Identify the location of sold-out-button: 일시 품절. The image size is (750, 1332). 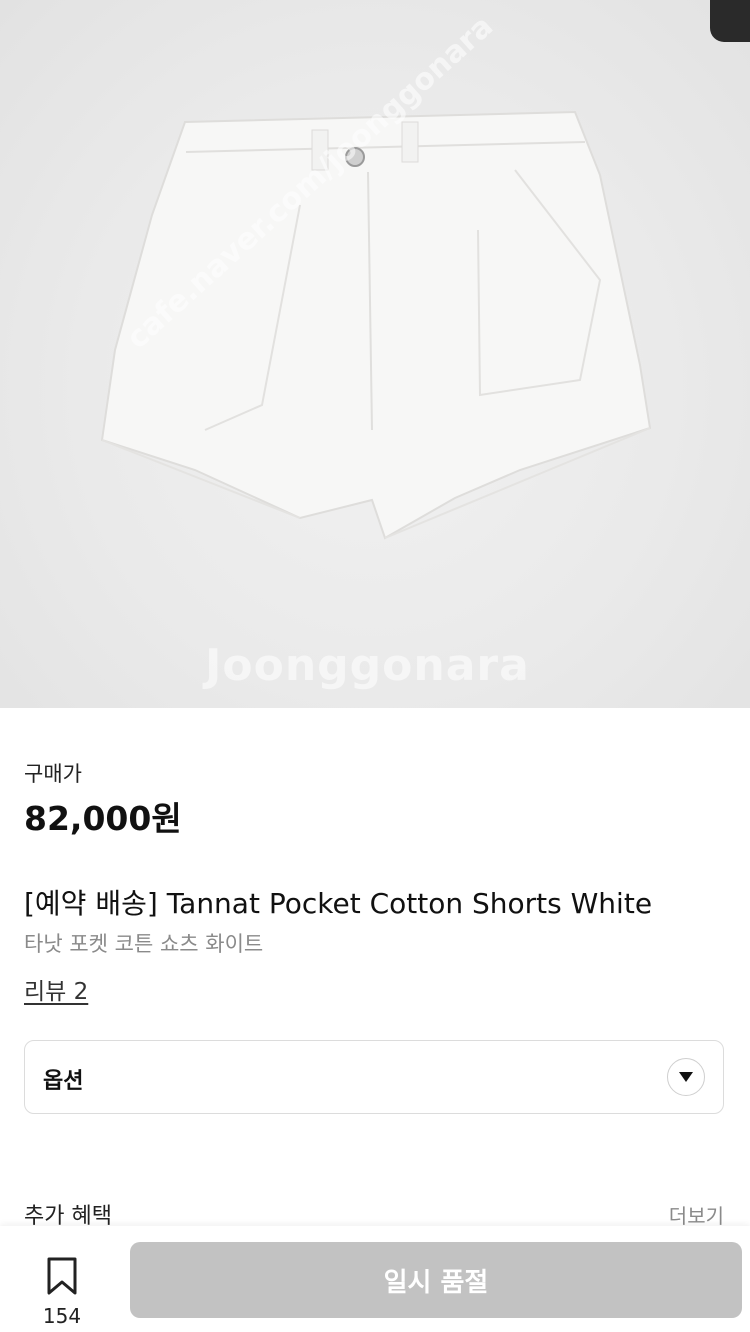
(436, 1280).